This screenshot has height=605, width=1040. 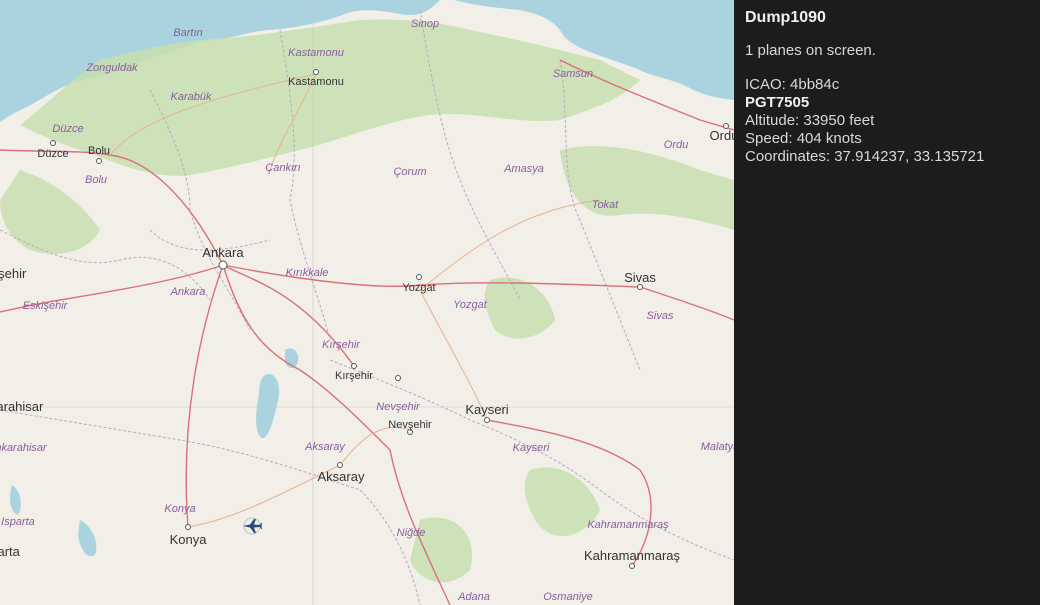 I want to click on province-label: Düzce, so click(x=67, y=129).